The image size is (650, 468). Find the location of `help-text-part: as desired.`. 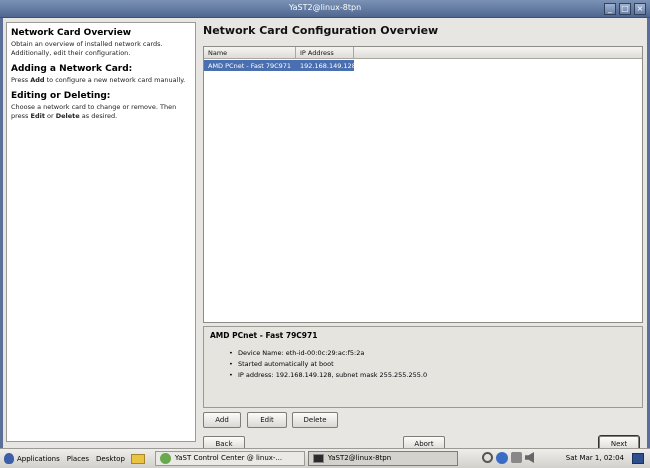

help-text-part: as desired. is located at coordinates (98, 116).